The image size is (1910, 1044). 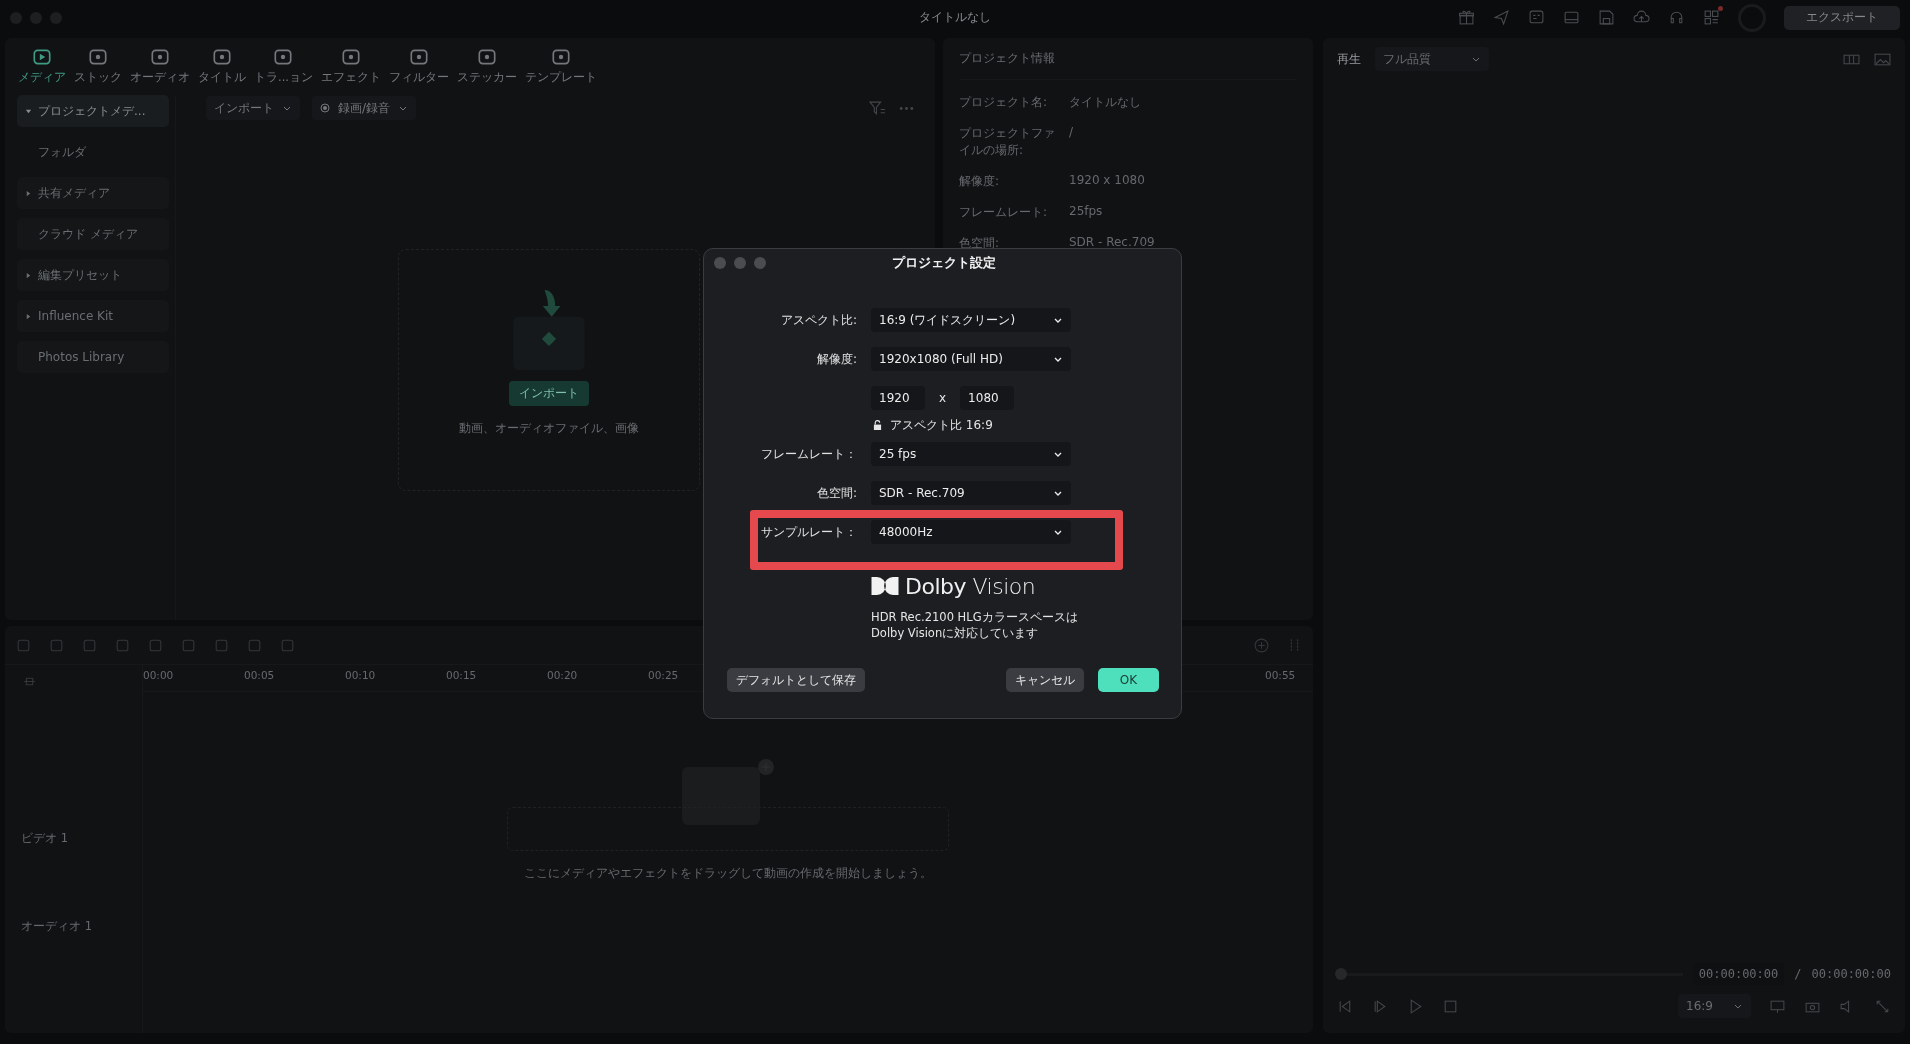 I want to click on total-time: 00:00:00:00, so click(x=1851, y=974).